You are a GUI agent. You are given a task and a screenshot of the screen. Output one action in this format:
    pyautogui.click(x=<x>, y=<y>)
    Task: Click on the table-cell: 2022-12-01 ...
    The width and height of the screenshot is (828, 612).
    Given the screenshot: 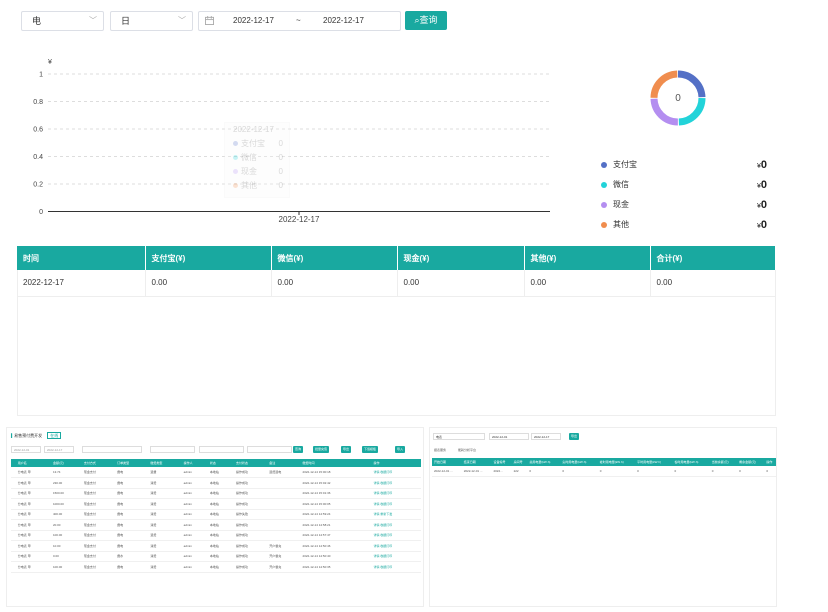 What is the action you would take?
    pyautogui.click(x=447, y=471)
    